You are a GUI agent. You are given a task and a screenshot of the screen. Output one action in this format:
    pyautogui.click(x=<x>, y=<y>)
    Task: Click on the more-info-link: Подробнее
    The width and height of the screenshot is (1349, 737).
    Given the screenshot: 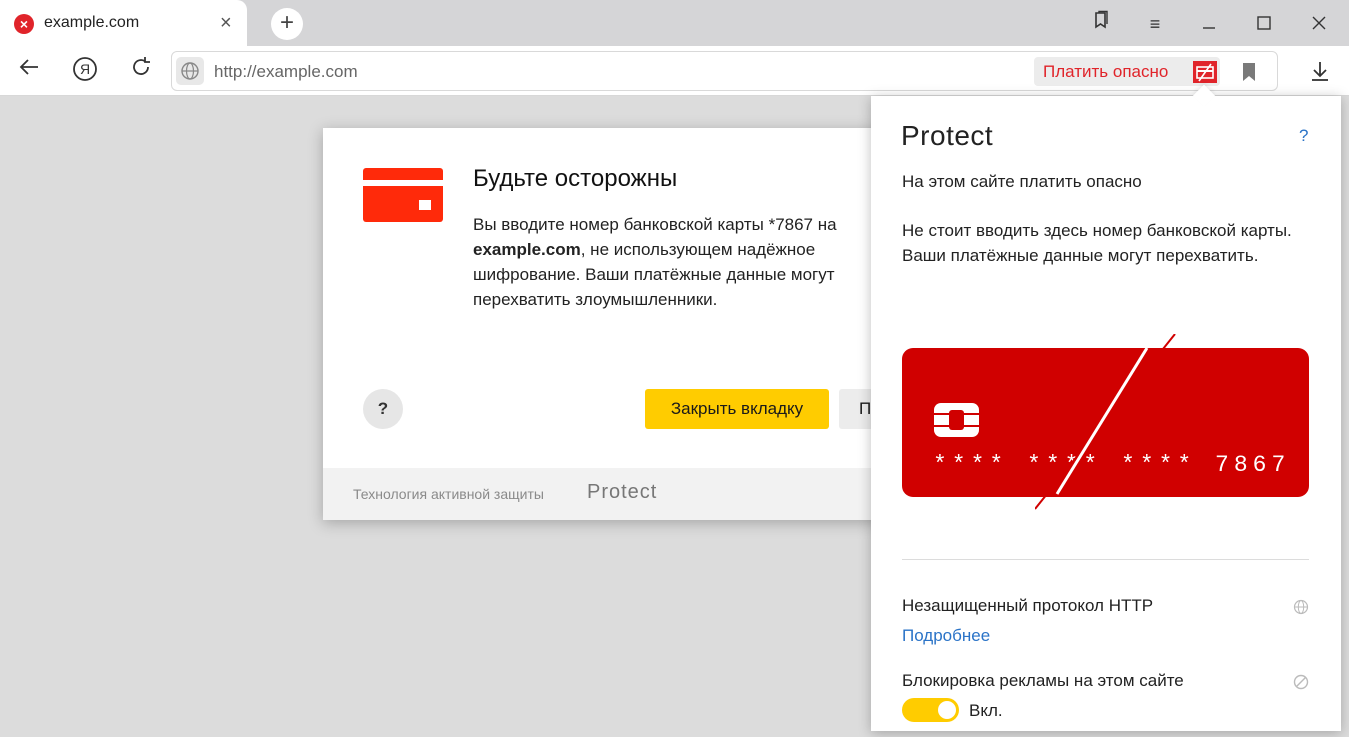 What is the action you would take?
    pyautogui.click(x=946, y=636)
    